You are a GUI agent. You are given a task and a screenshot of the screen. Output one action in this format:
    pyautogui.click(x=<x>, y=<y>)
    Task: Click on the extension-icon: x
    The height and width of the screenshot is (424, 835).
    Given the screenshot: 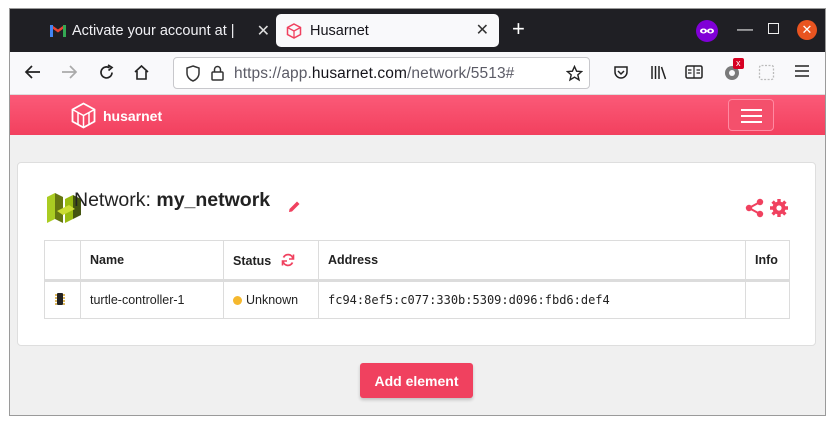 What is the action you would take?
    pyautogui.click(x=733, y=72)
    